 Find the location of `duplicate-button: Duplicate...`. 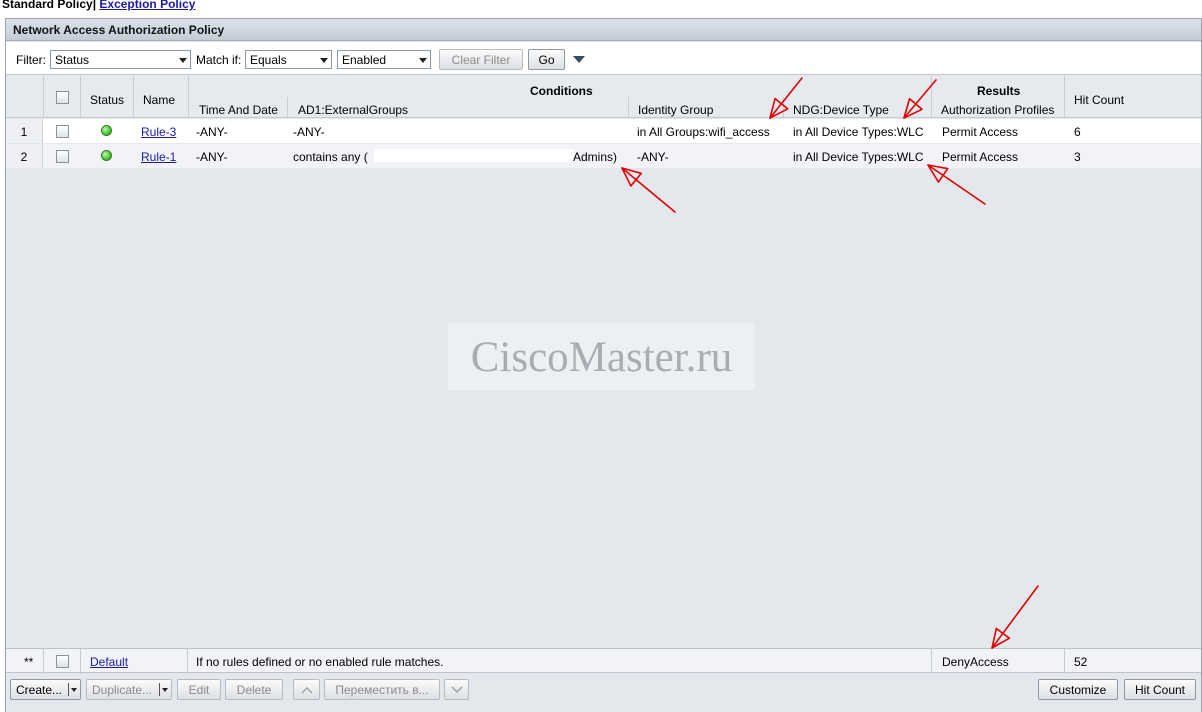

duplicate-button: Duplicate... is located at coordinates (129, 689).